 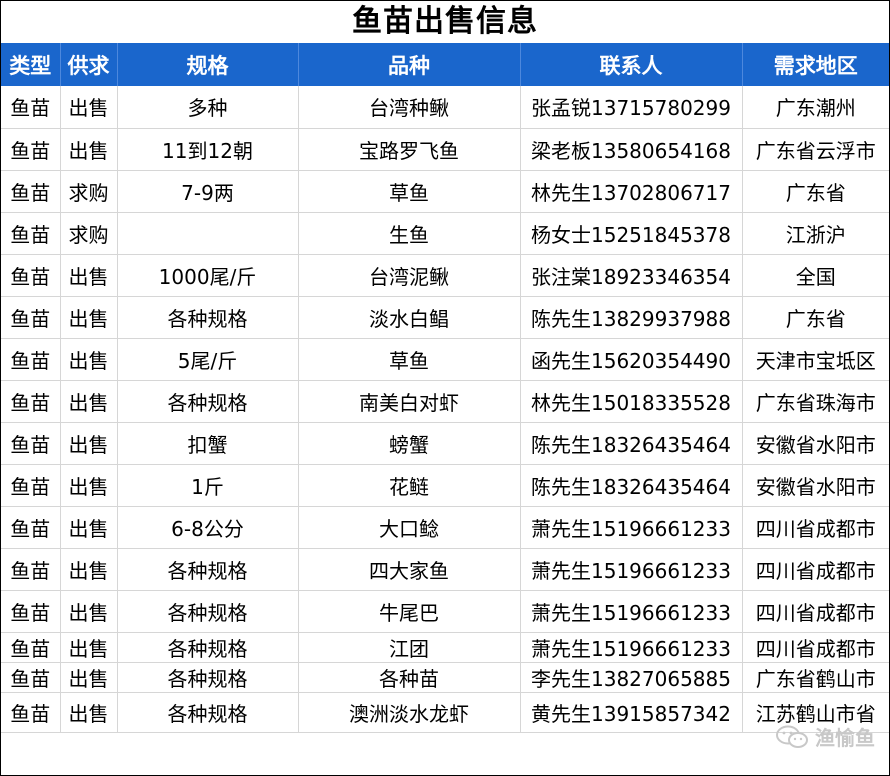 What do you see at coordinates (208, 275) in the screenshot?
I see `cell-spec: 1000尾/斤` at bounding box center [208, 275].